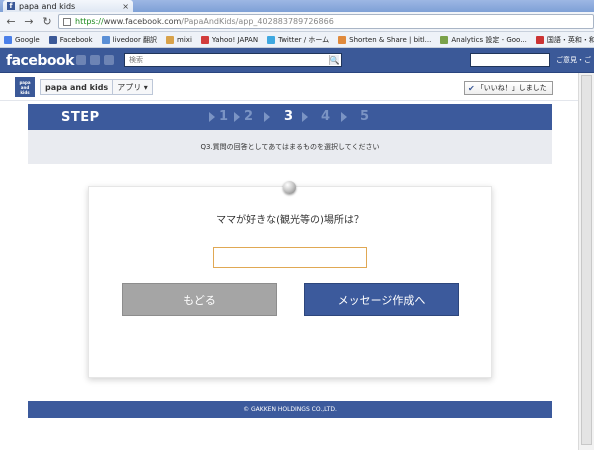  Describe the element at coordinates (25, 87) in the screenshot. I see `app-logo: papa and kids` at that location.